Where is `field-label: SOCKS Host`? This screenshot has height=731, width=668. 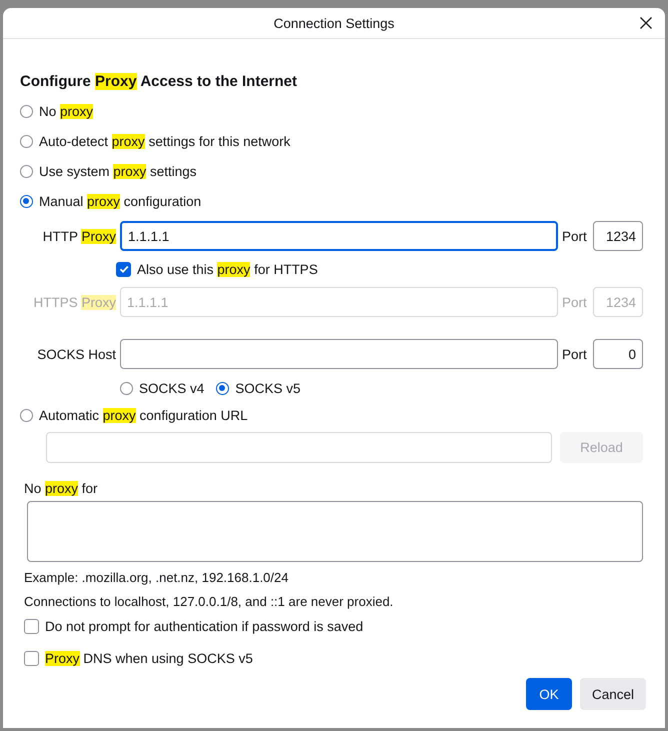
field-label: SOCKS Host is located at coordinates (76, 354).